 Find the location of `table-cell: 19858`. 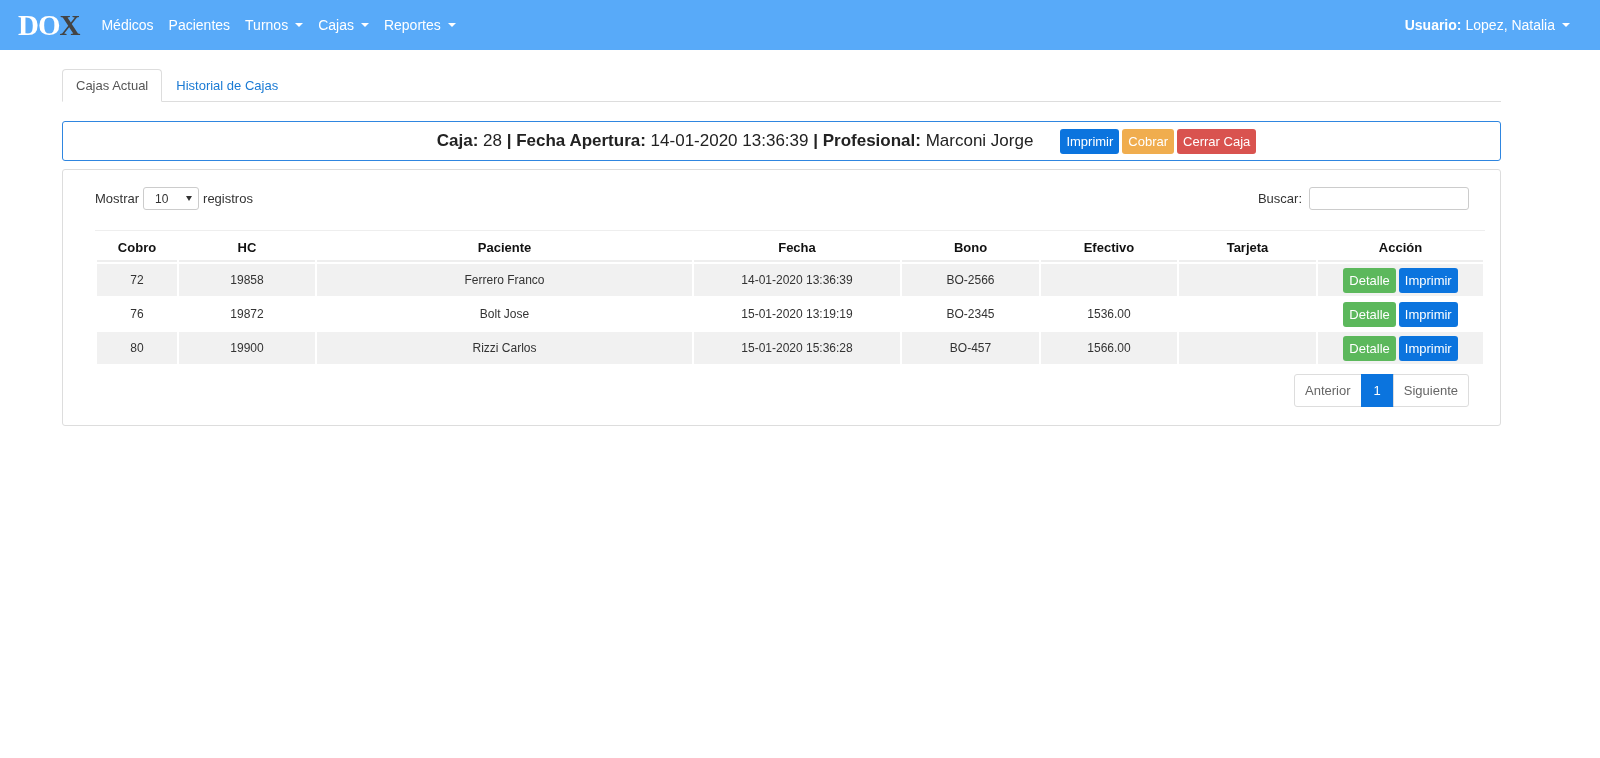

table-cell: 19858 is located at coordinates (247, 280).